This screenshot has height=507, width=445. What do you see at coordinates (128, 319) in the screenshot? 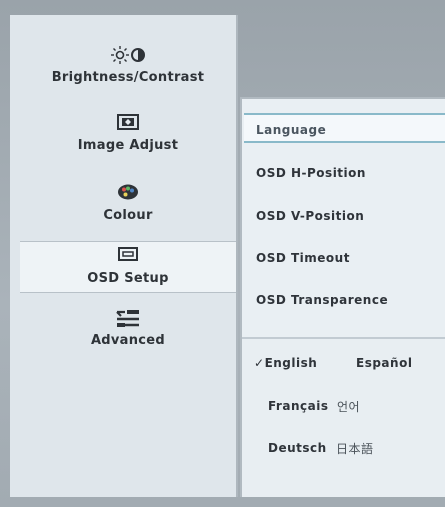
I see `advanced-icon` at bounding box center [128, 319].